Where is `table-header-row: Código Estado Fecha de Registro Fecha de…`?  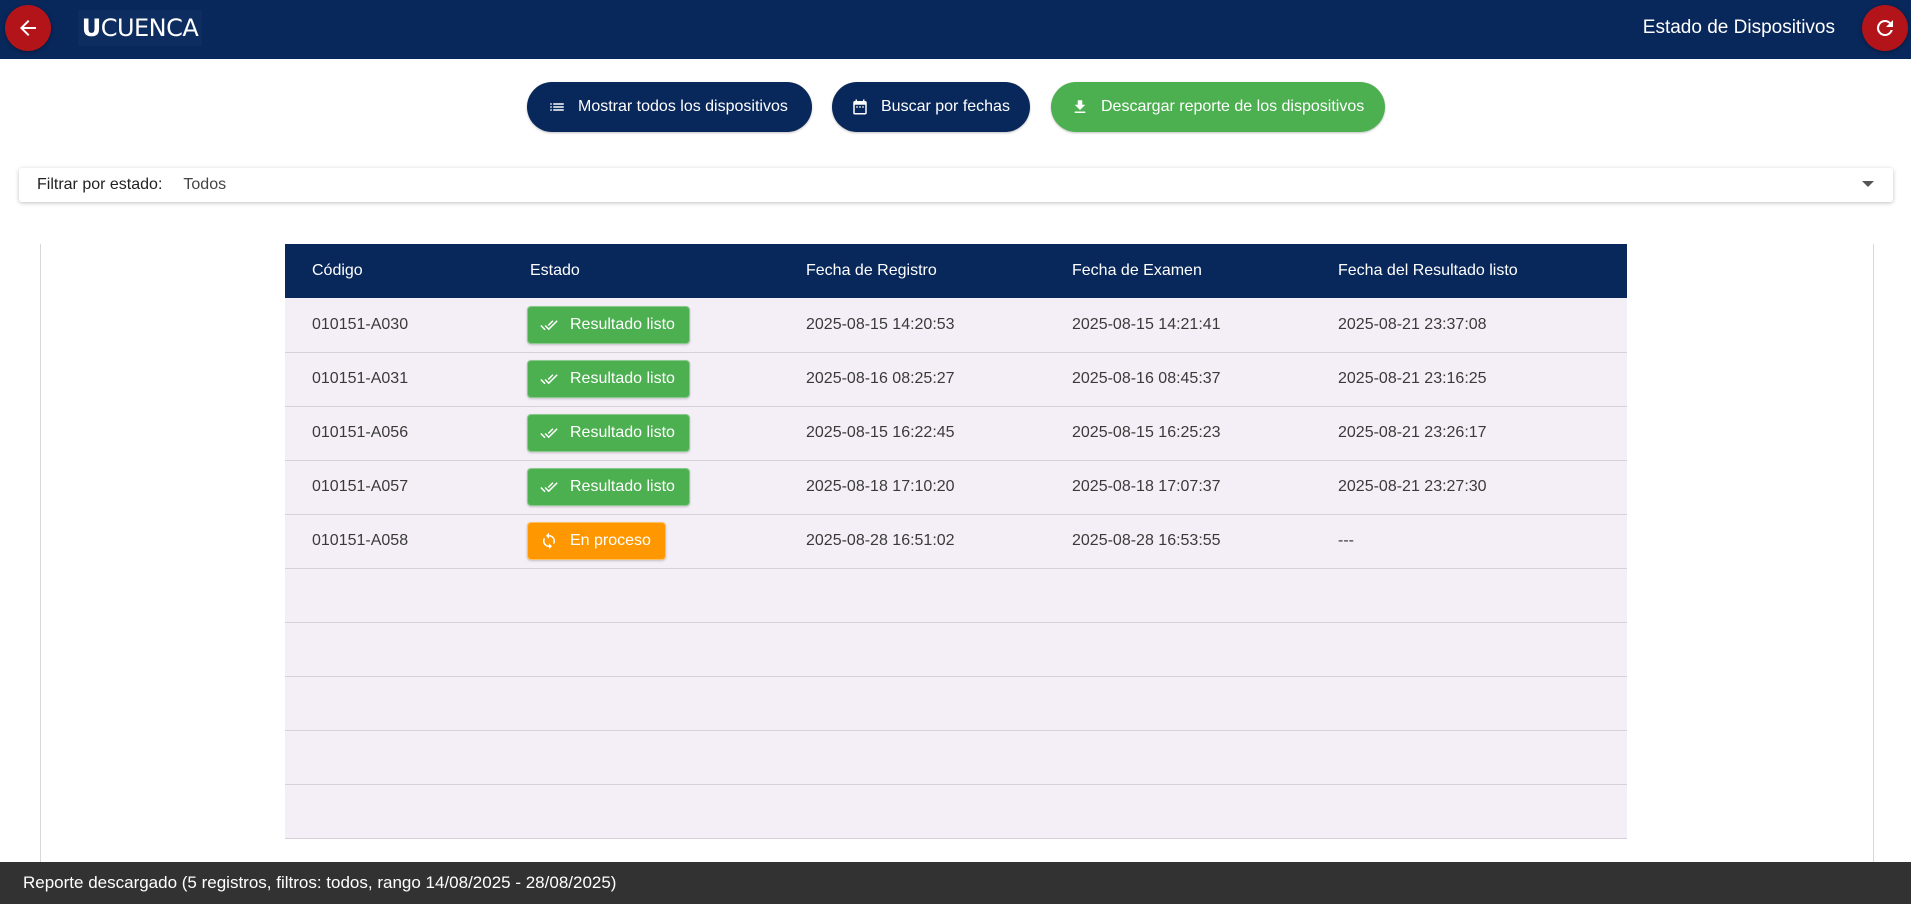
table-header-row: Código Estado Fecha de Registro Fecha de… is located at coordinates (956, 271).